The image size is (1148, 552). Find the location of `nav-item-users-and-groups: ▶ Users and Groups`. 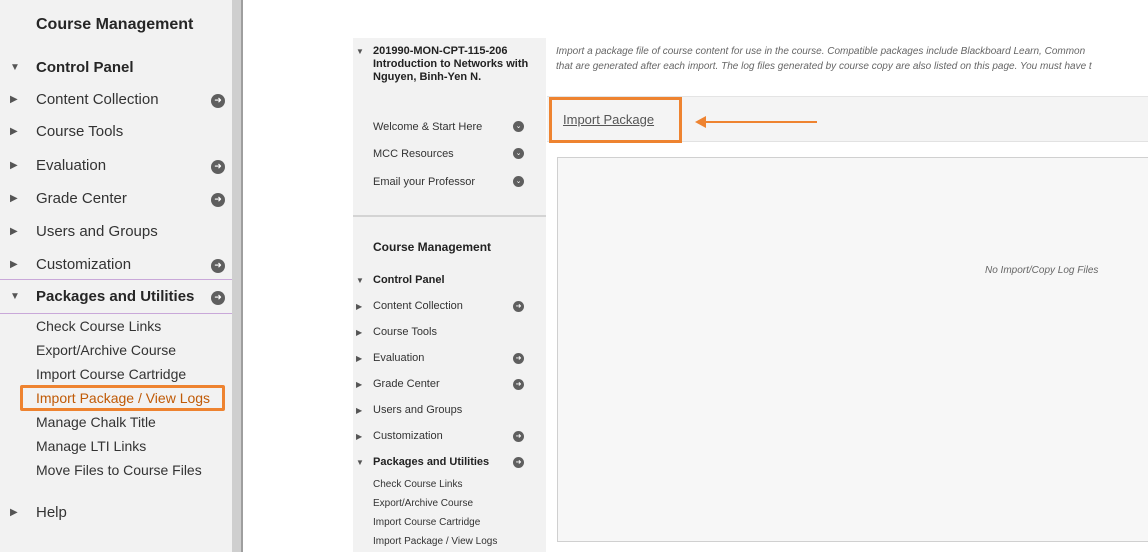

nav-item-users-and-groups: ▶ Users and Groups is located at coordinates (116, 232).